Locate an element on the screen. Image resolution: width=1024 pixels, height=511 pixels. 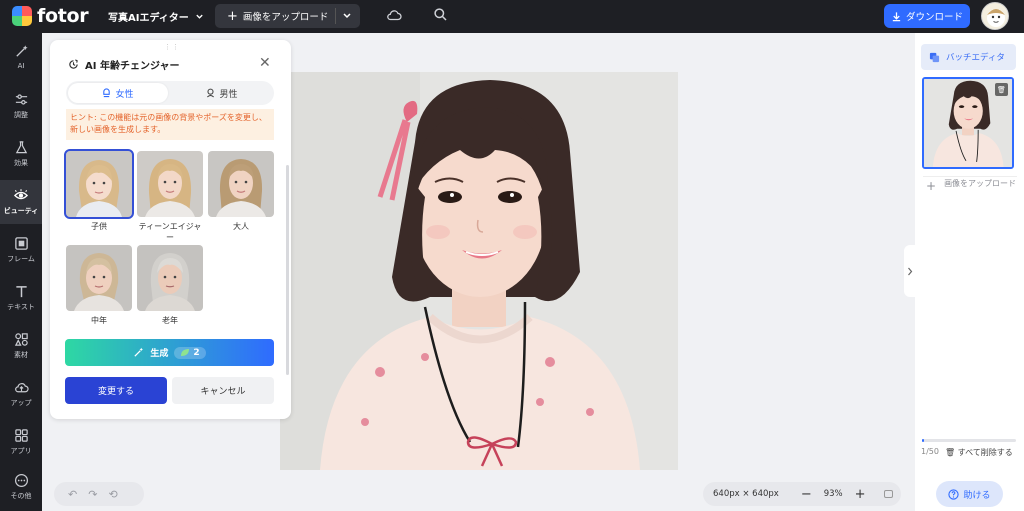
editor-menu: 写真AIエディター is located at coordinates (156, 16).